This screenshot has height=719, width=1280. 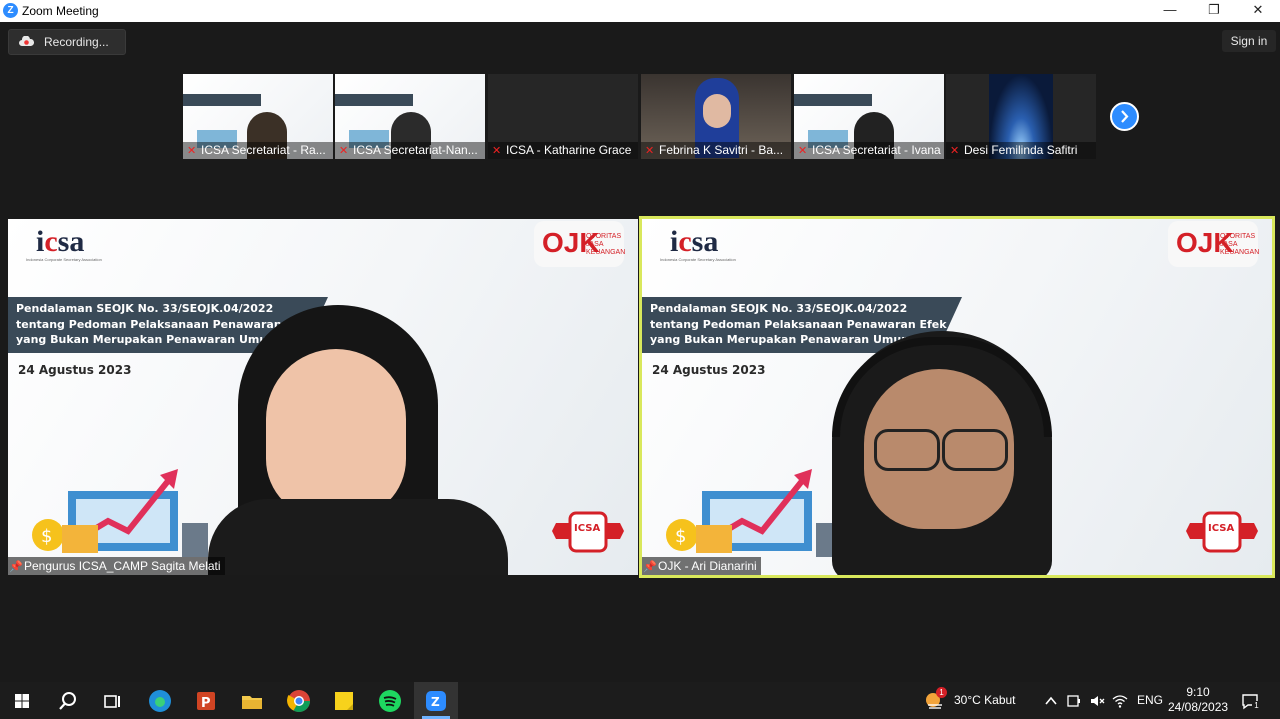 I want to click on chrome-icon, so click(x=299, y=701).